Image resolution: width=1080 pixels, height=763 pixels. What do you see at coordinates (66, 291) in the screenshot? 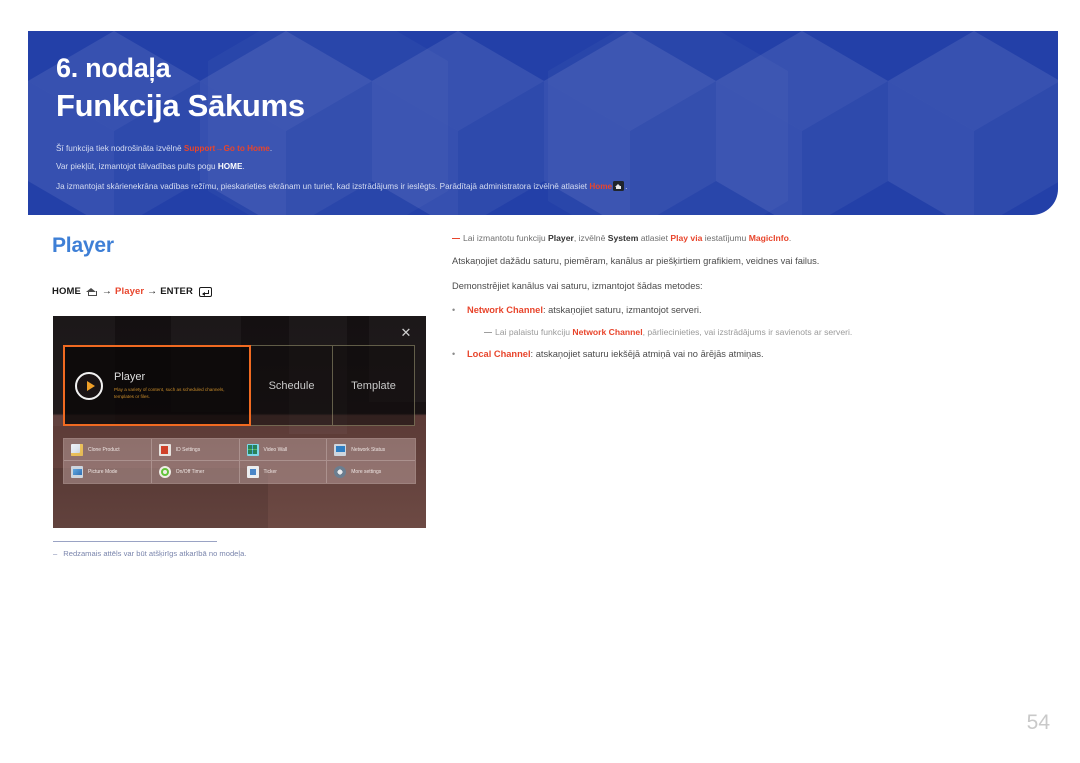
I see `breadcrumb-home-label: HOME` at bounding box center [66, 291].